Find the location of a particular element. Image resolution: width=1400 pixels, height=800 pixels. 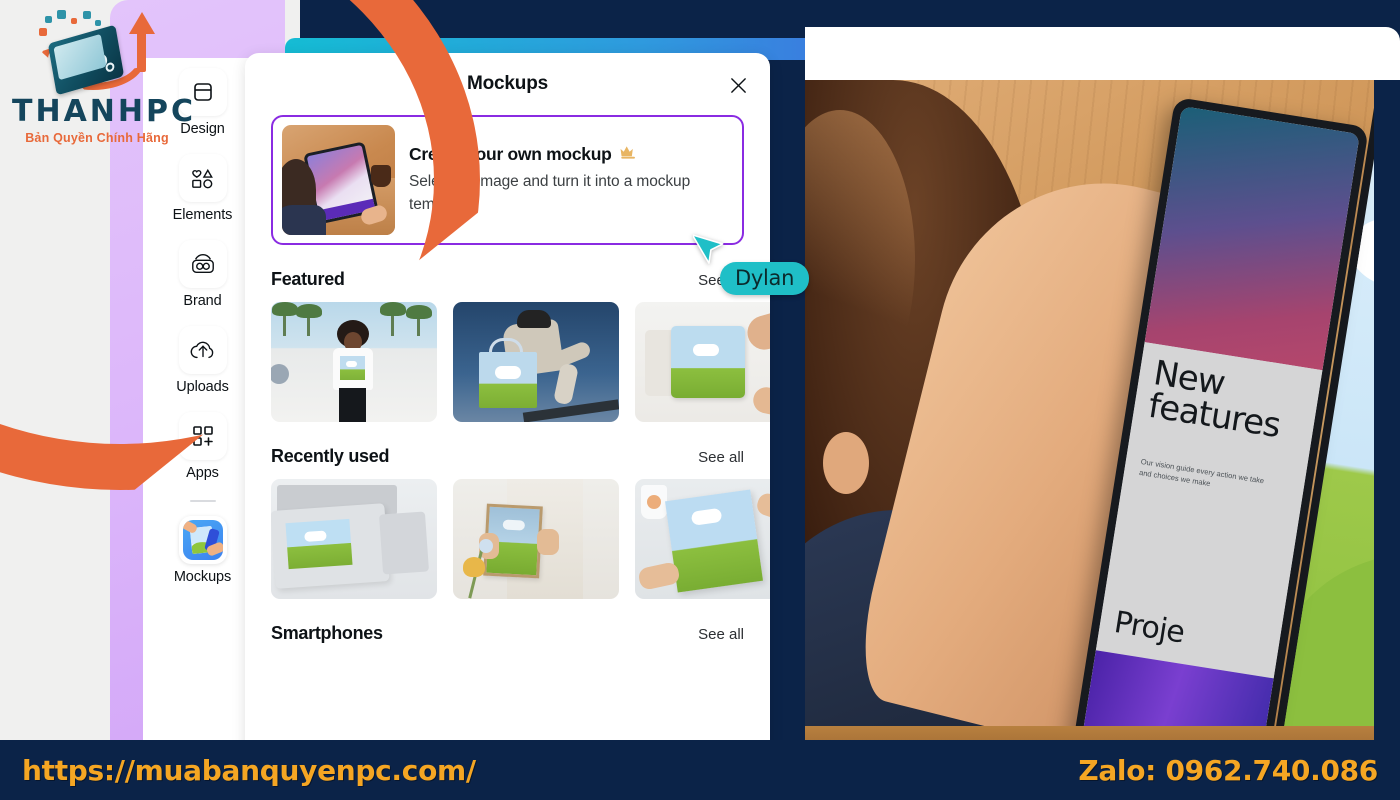

collaborator-name-tag: Dylan is located at coordinates (765, 278).